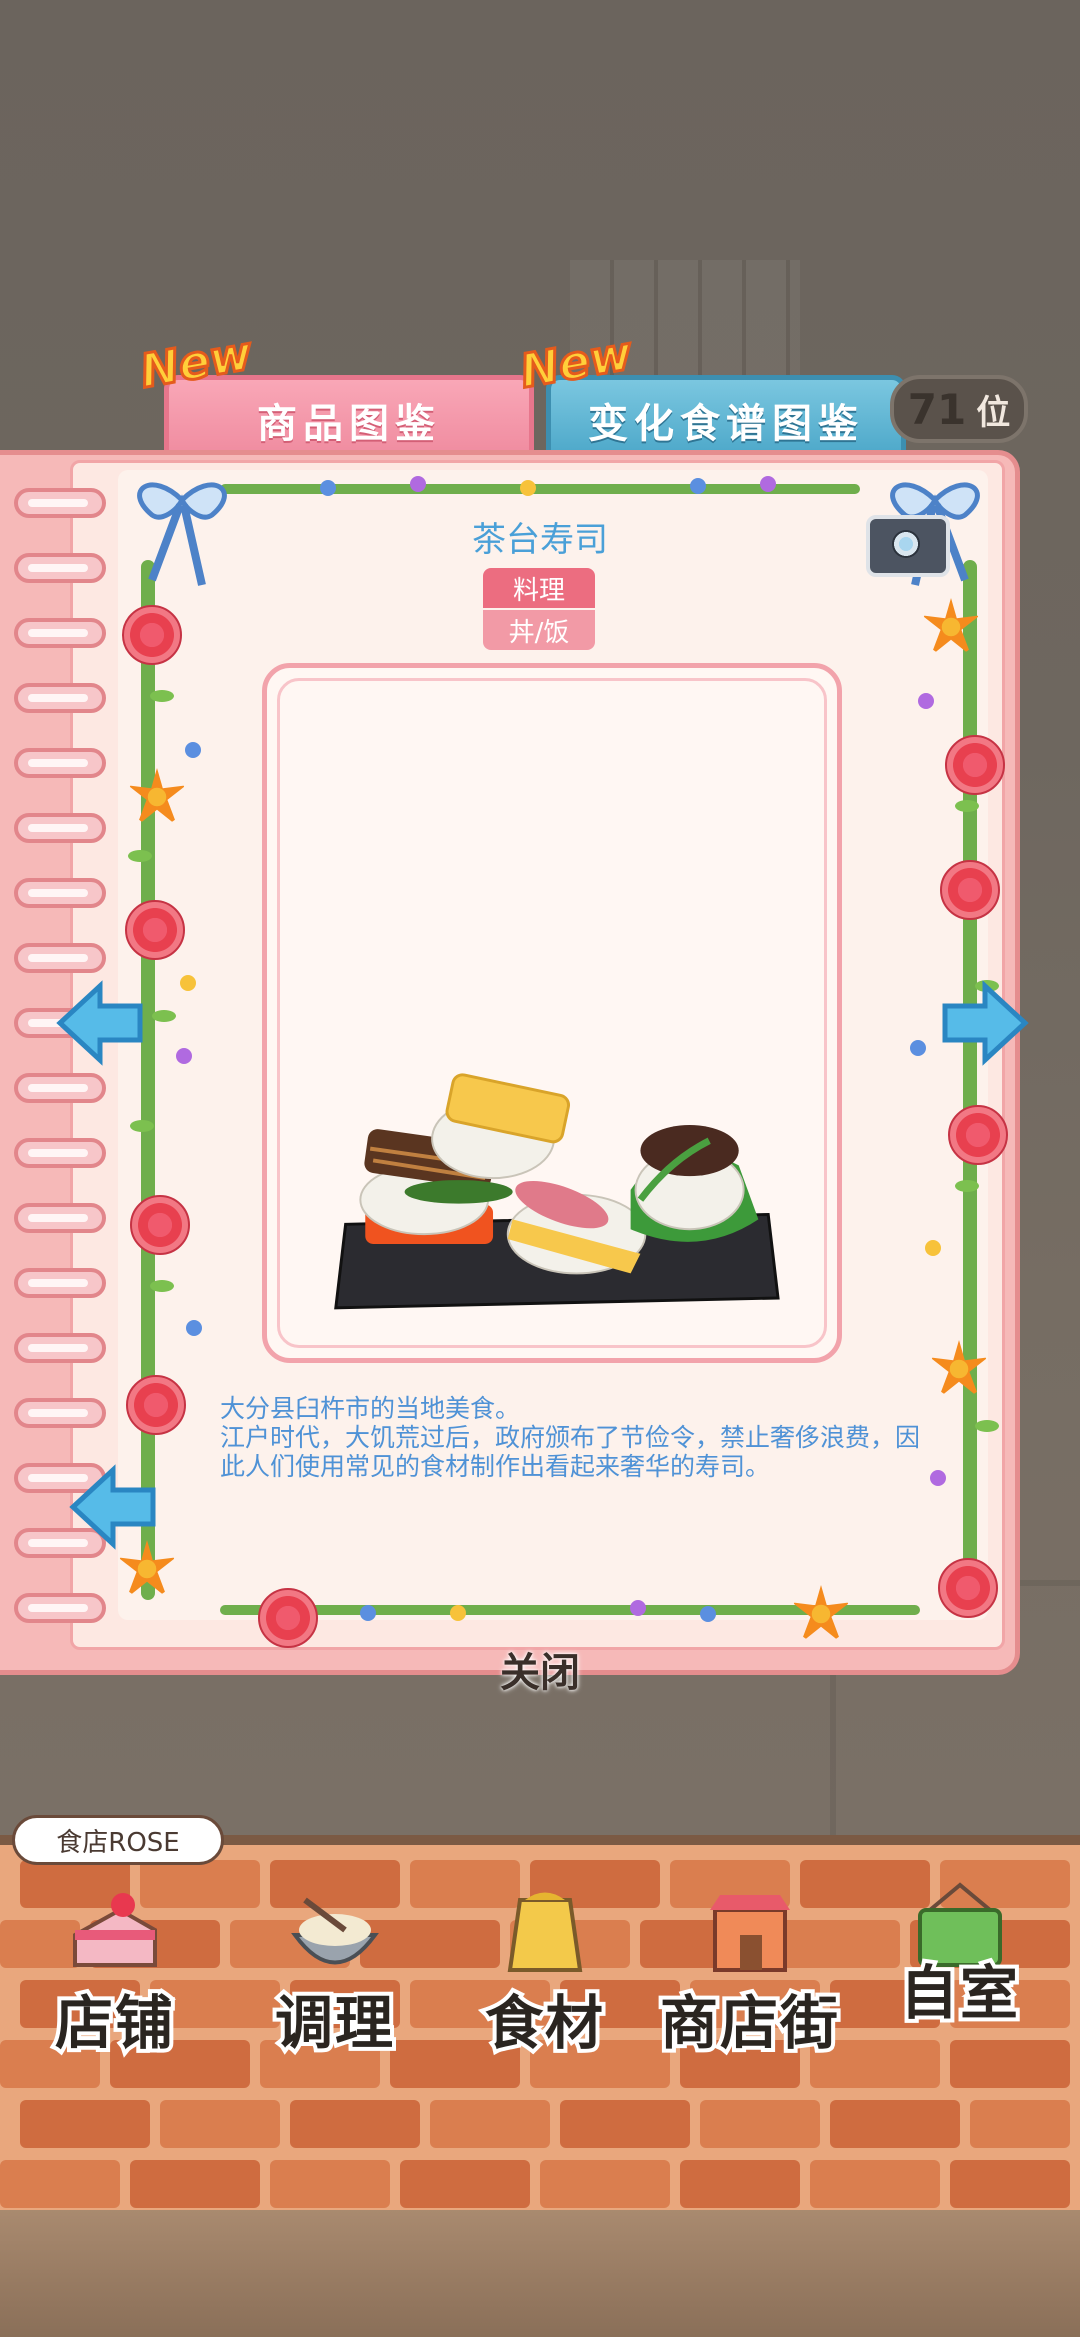 The image size is (1080, 2337). Describe the element at coordinates (908, 546) in the screenshot. I see `camera-icon` at that location.